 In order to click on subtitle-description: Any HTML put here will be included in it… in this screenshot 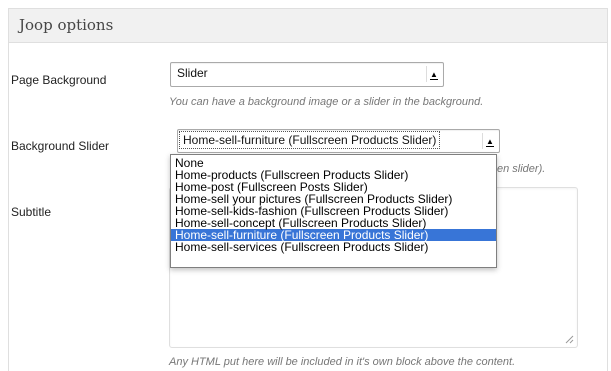, I will do `click(342, 362)`.